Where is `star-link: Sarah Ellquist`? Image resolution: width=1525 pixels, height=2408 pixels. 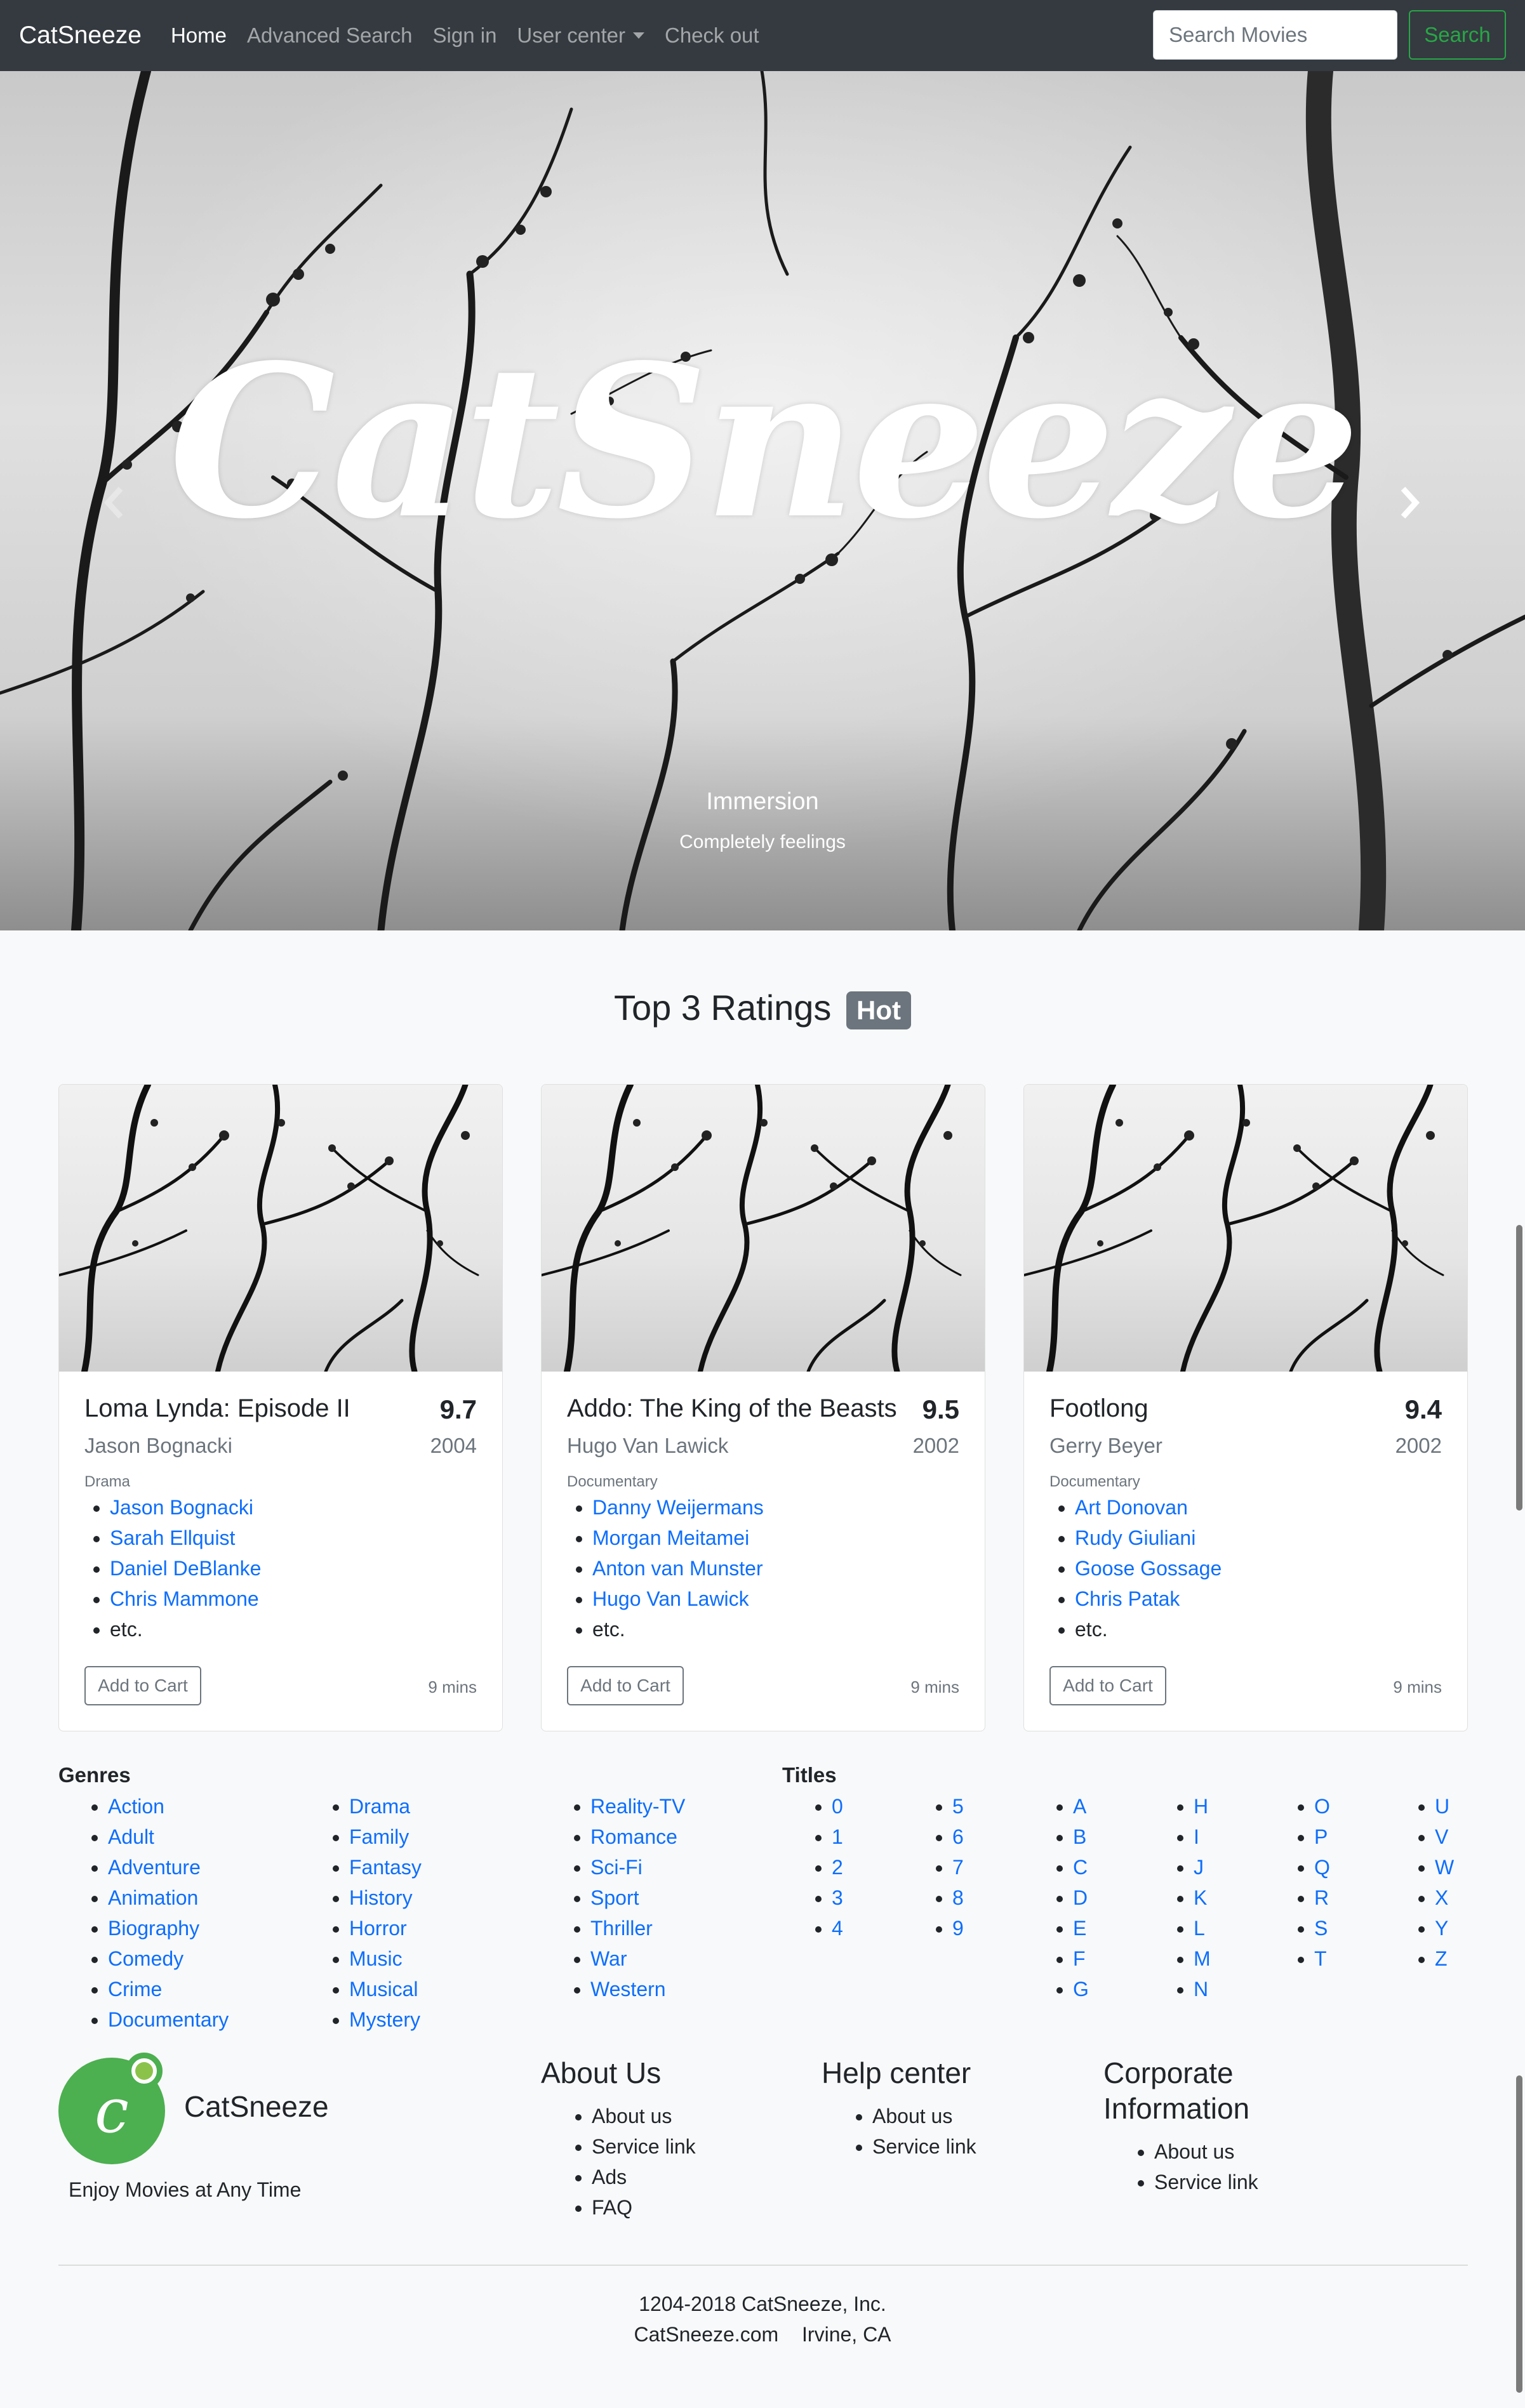 star-link: Sarah Ellquist is located at coordinates (172, 1537).